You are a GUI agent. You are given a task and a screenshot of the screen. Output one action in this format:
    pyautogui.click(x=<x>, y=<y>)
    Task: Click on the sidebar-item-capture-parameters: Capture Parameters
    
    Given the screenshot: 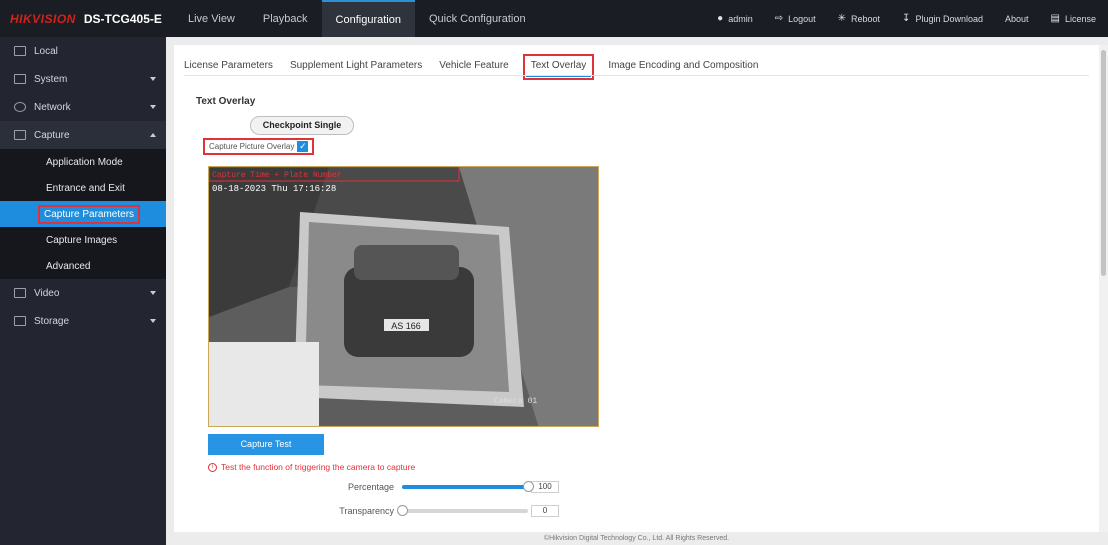 What is the action you would take?
    pyautogui.click(x=83, y=214)
    